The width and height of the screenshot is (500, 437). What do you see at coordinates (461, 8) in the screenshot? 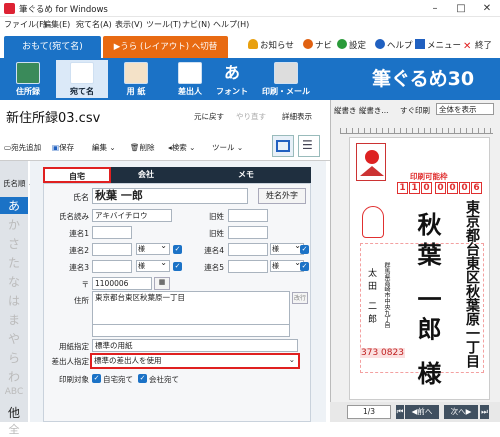
I see `maximize-button: □` at bounding box center [461, 8].